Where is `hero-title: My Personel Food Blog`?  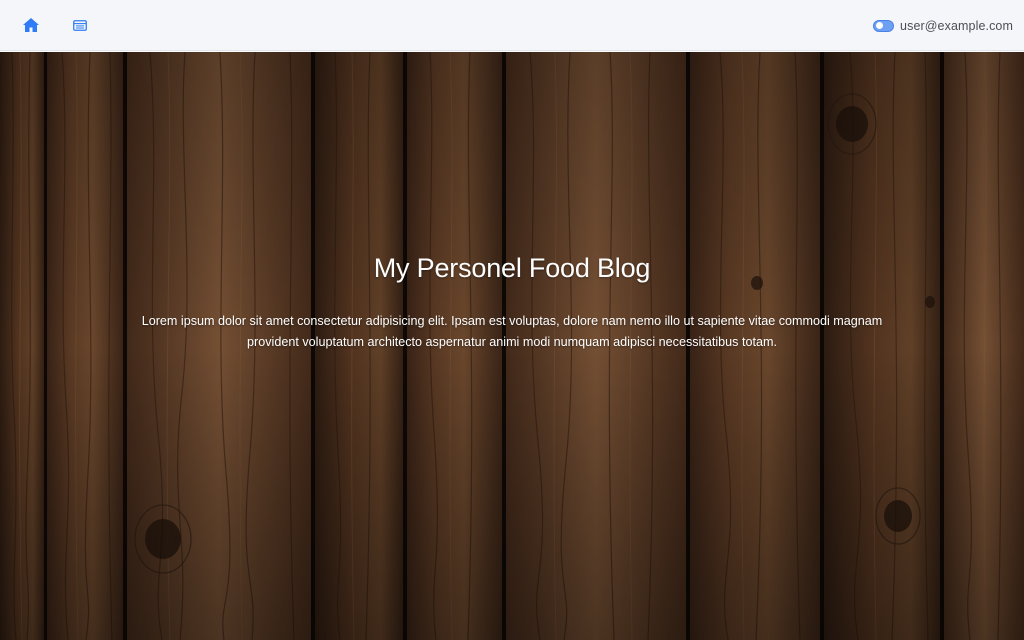 hero-title: My Personel Food Blog is located at coordinates (512, 268).